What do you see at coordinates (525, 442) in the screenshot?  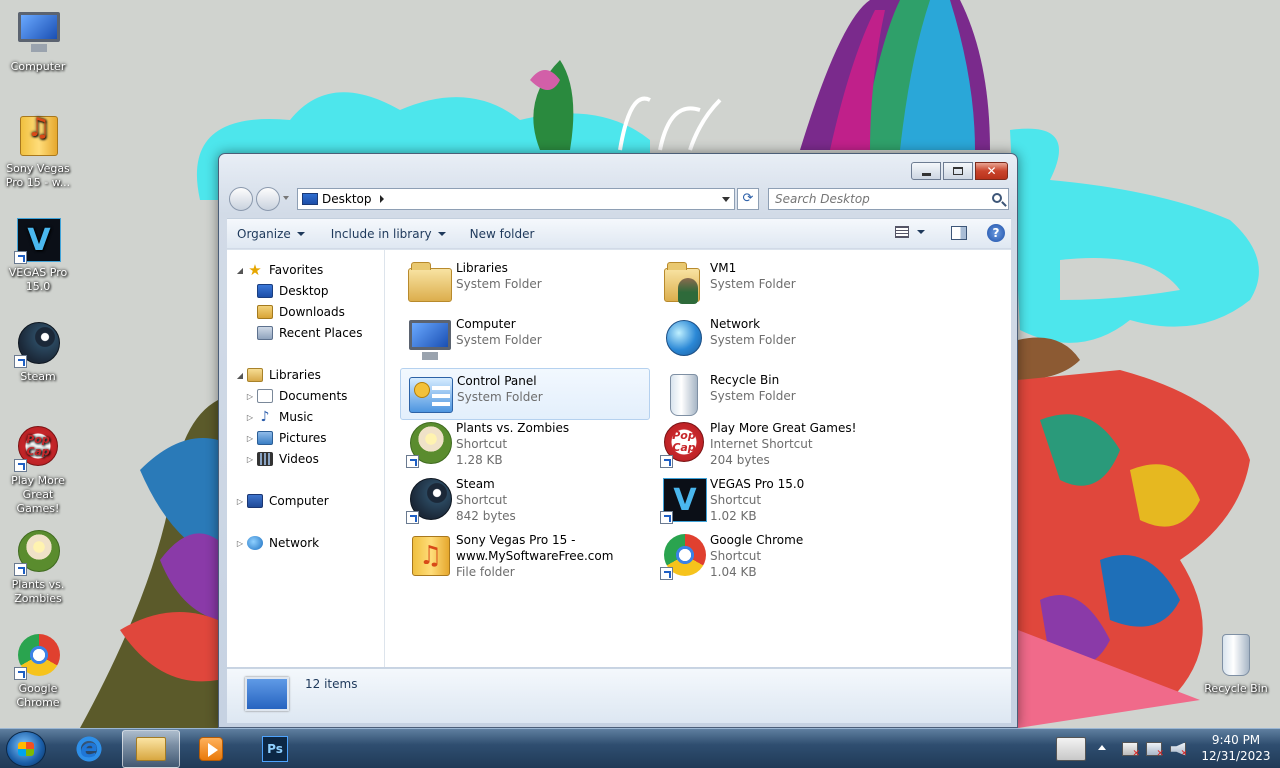 I see `file-item-plants-vs-zombies: Plants vs. Zombies Shortcut 1.28 KB` at bounding box center [525, 442].